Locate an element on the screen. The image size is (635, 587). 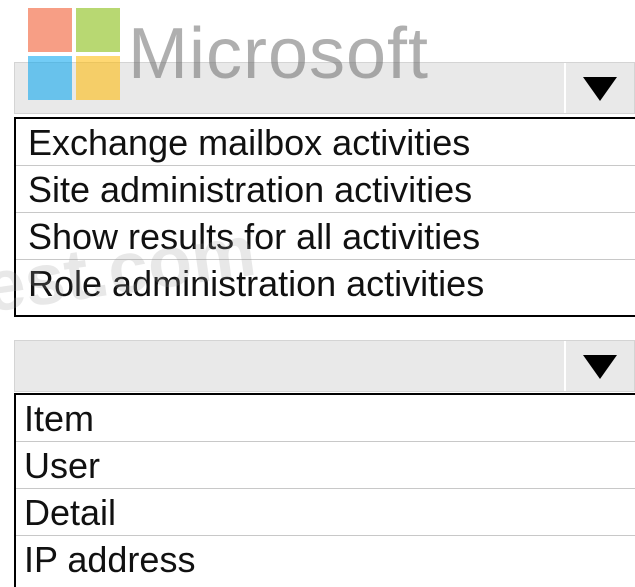
field-dropdown-toggle is located at coordinates (599, 366).